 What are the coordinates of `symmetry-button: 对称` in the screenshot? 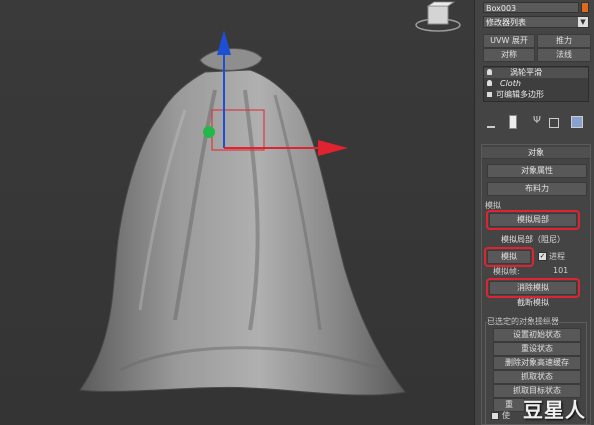 It's located at (509, 55).